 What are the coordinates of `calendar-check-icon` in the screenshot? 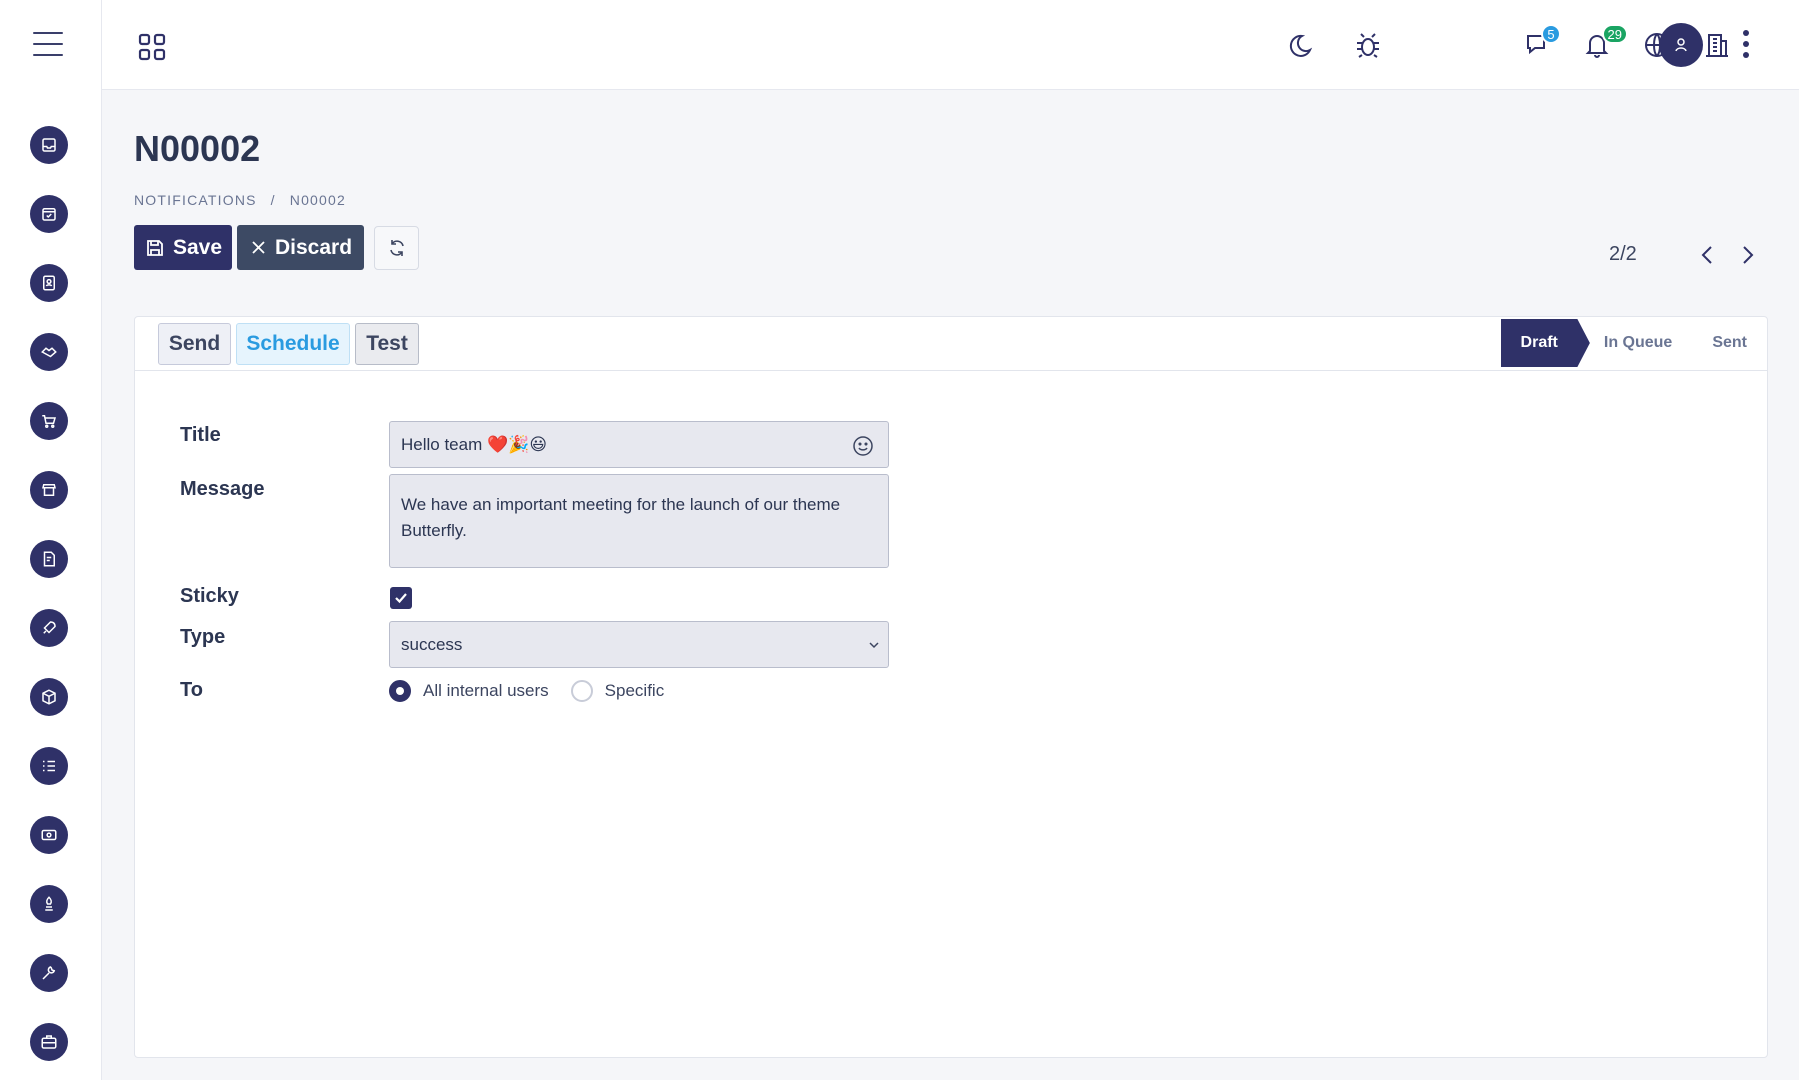 It's located at (49, 214).